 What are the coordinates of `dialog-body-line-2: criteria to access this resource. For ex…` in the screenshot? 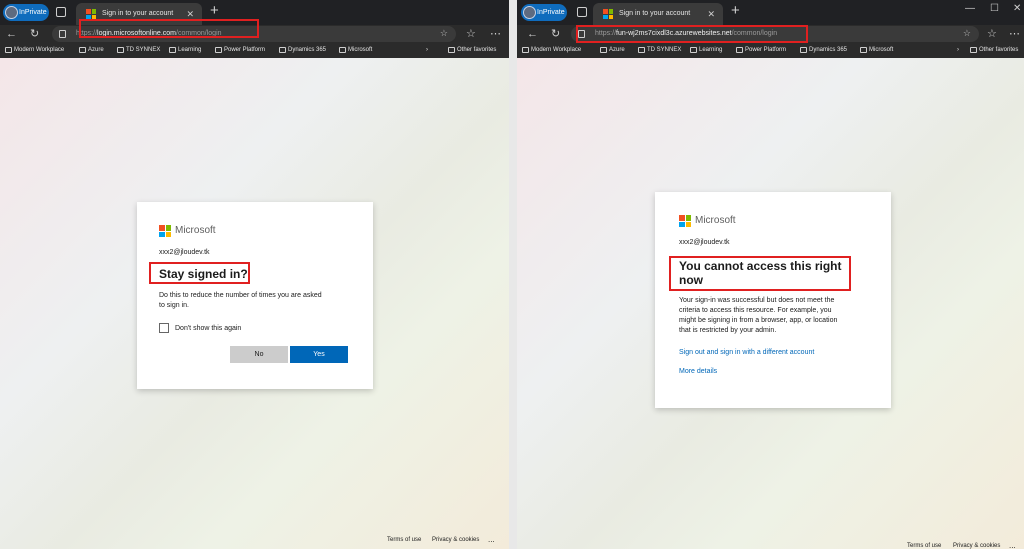 It's located at (755, 310).